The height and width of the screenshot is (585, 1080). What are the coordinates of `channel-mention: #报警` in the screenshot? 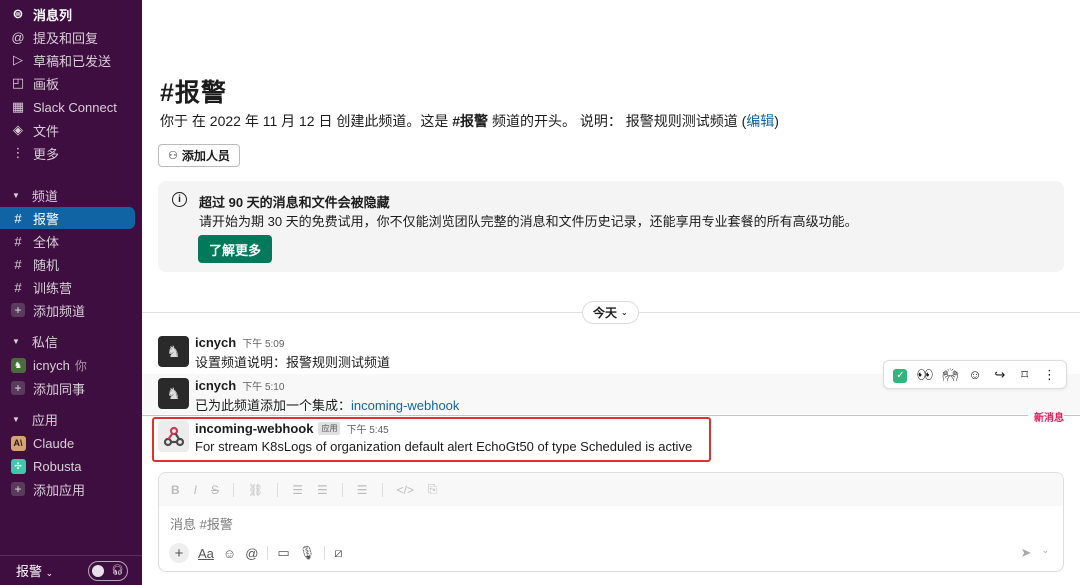 It's located at (470, 121).